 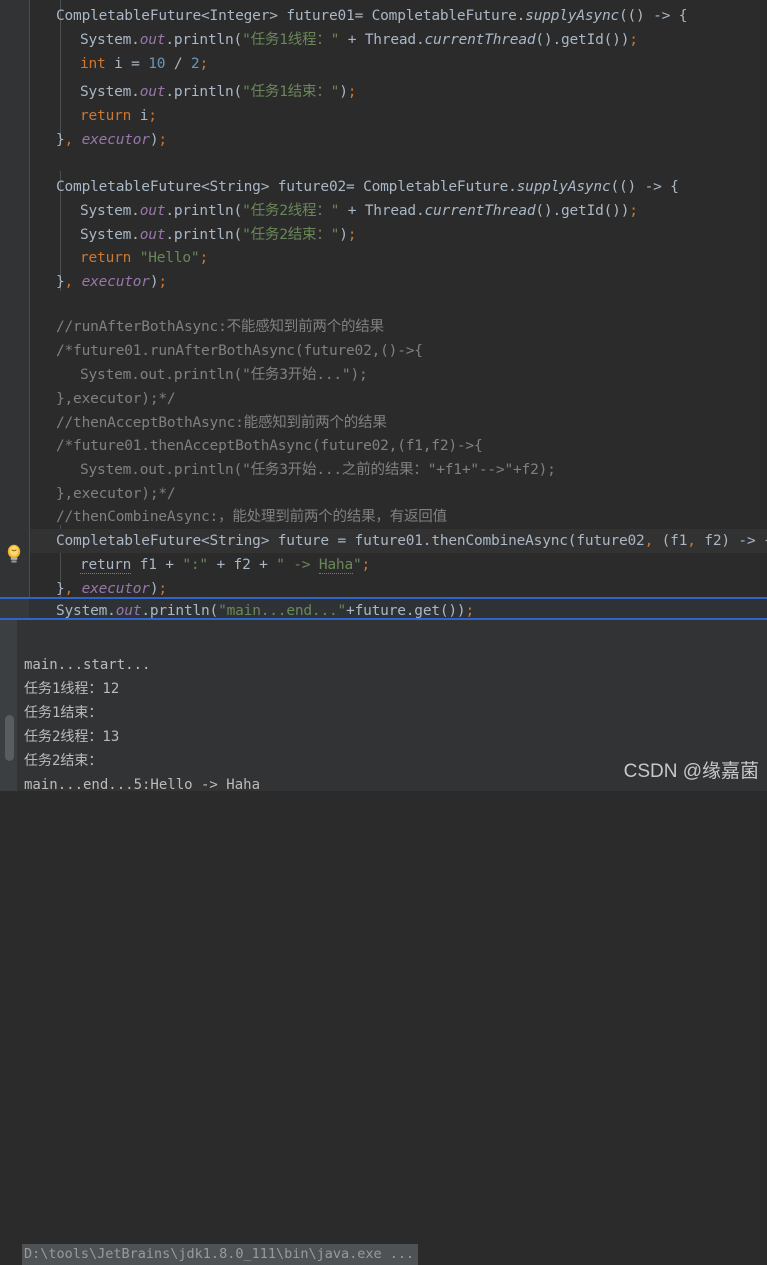 I want to click on code-token: f2) -> {, so click(x=731, y=541).